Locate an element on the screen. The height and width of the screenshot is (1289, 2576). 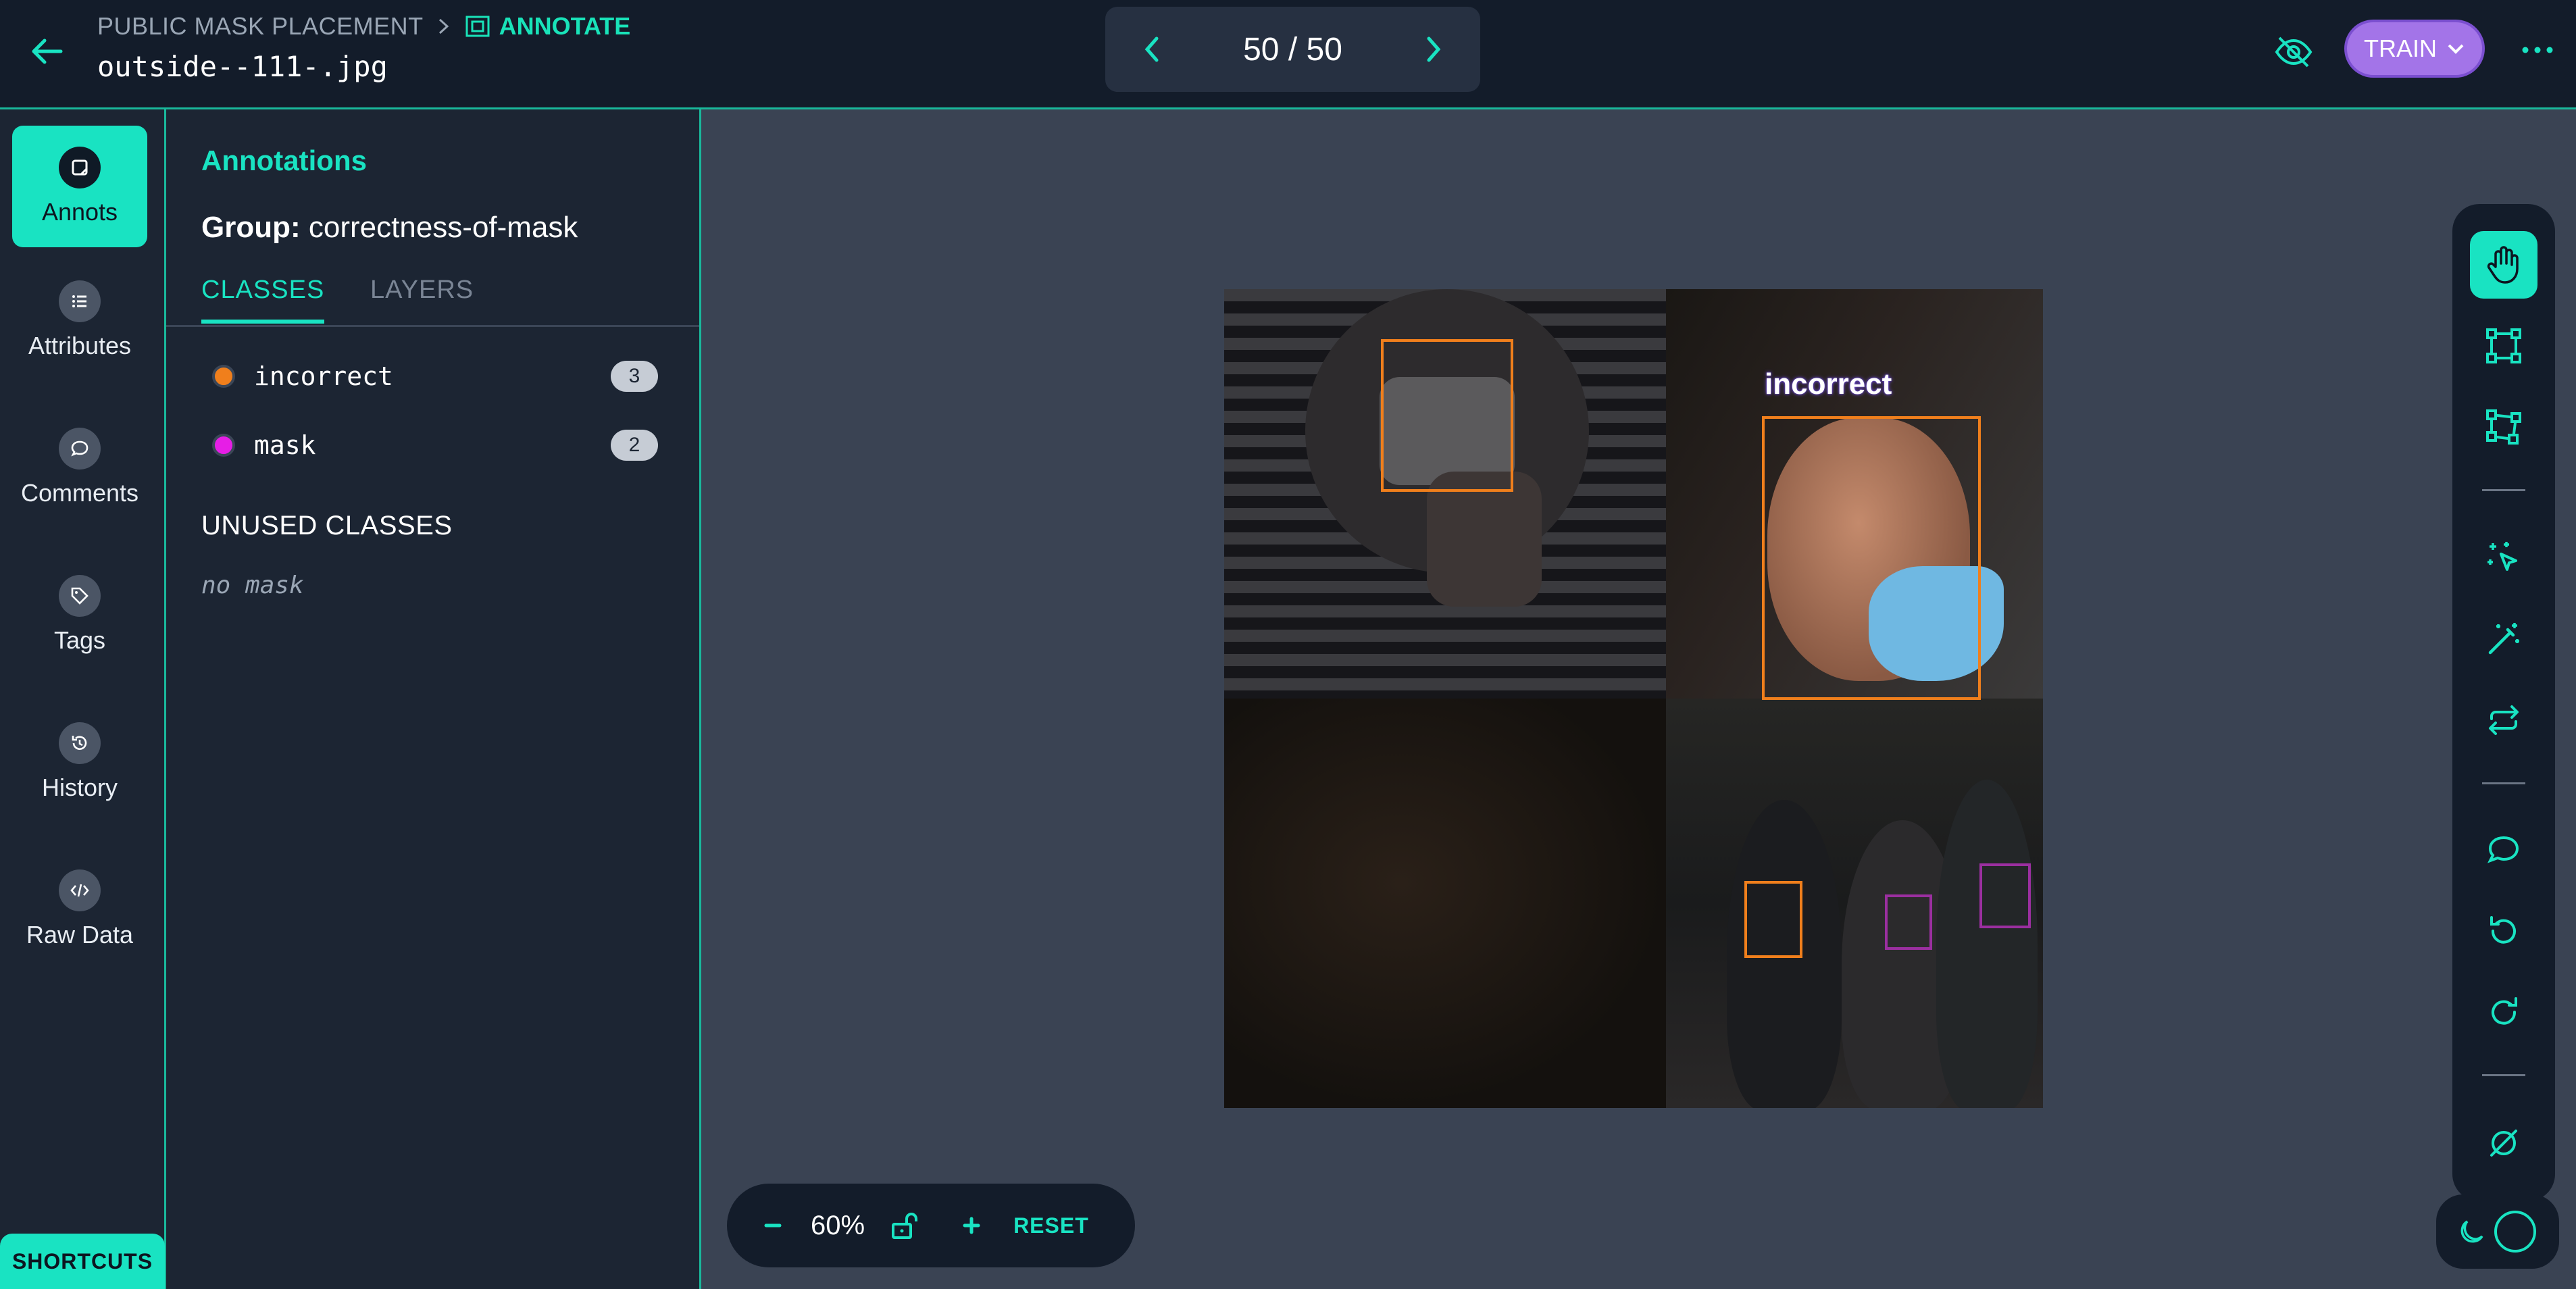
undo-icon is located at coordinates (2503, 931).